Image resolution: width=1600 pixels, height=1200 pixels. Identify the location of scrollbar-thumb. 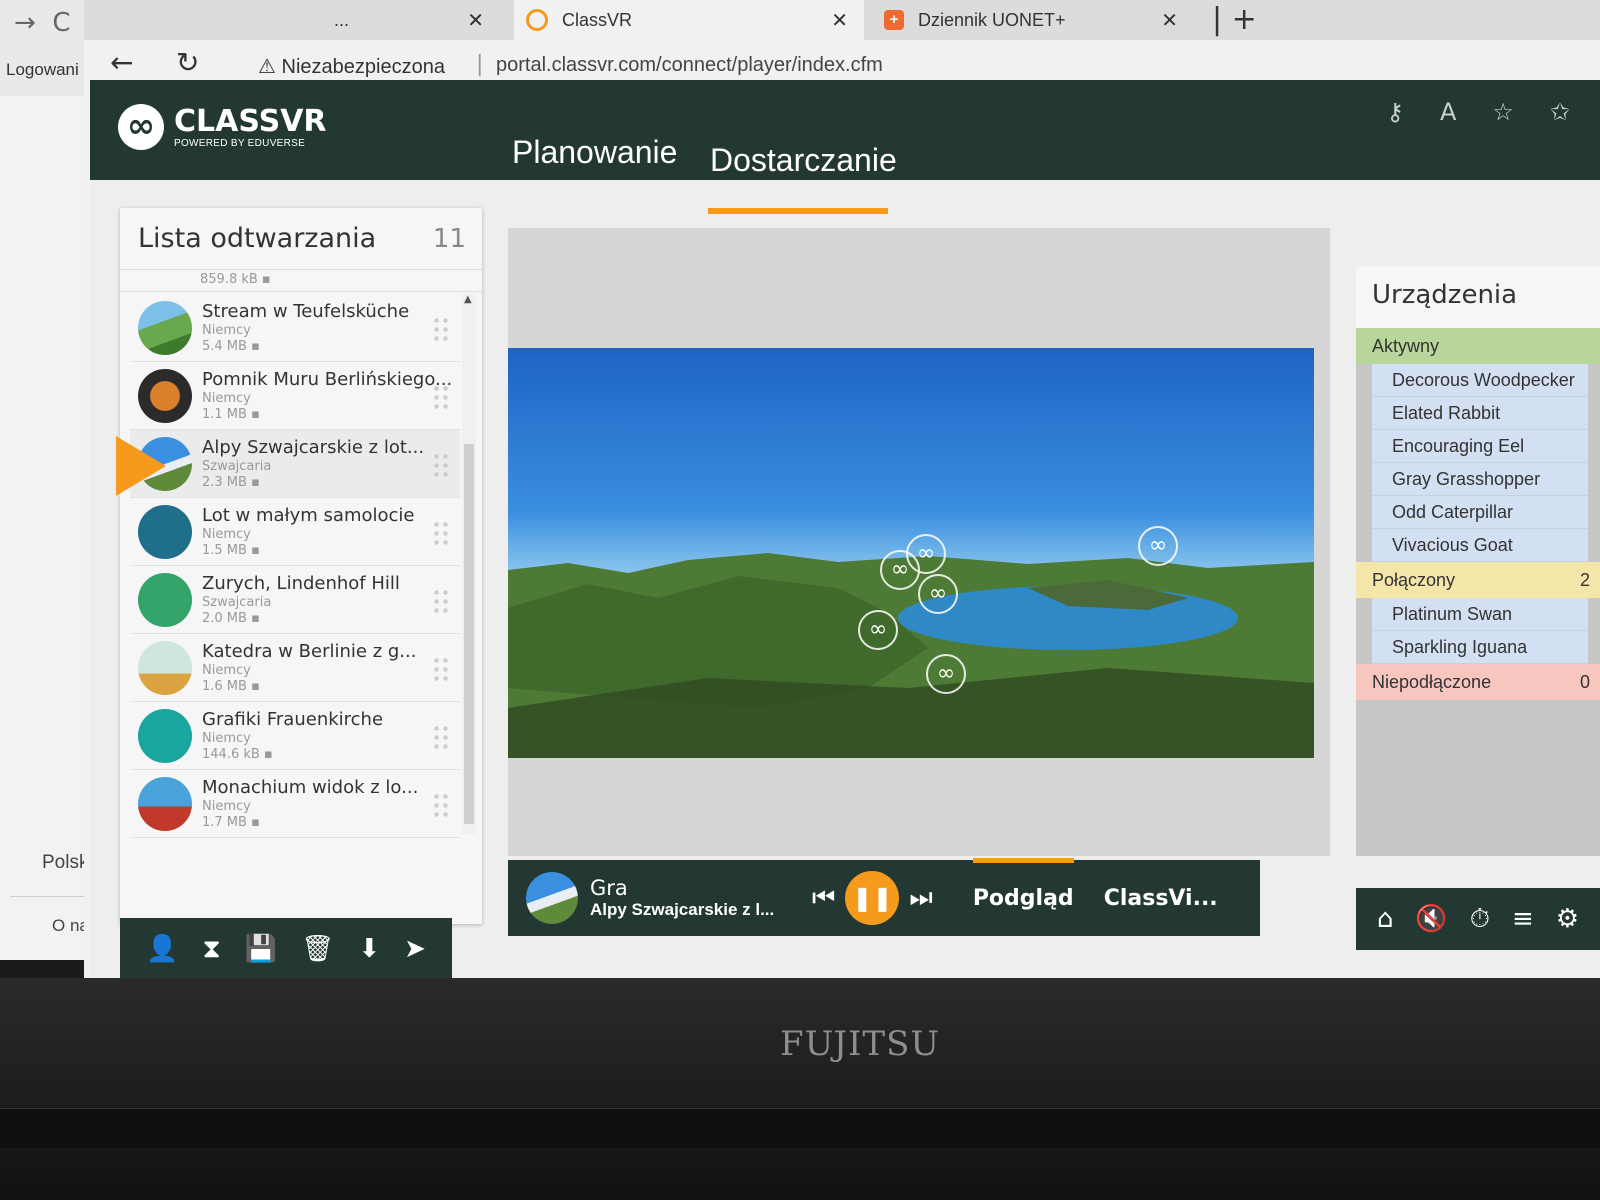
(469, 634).